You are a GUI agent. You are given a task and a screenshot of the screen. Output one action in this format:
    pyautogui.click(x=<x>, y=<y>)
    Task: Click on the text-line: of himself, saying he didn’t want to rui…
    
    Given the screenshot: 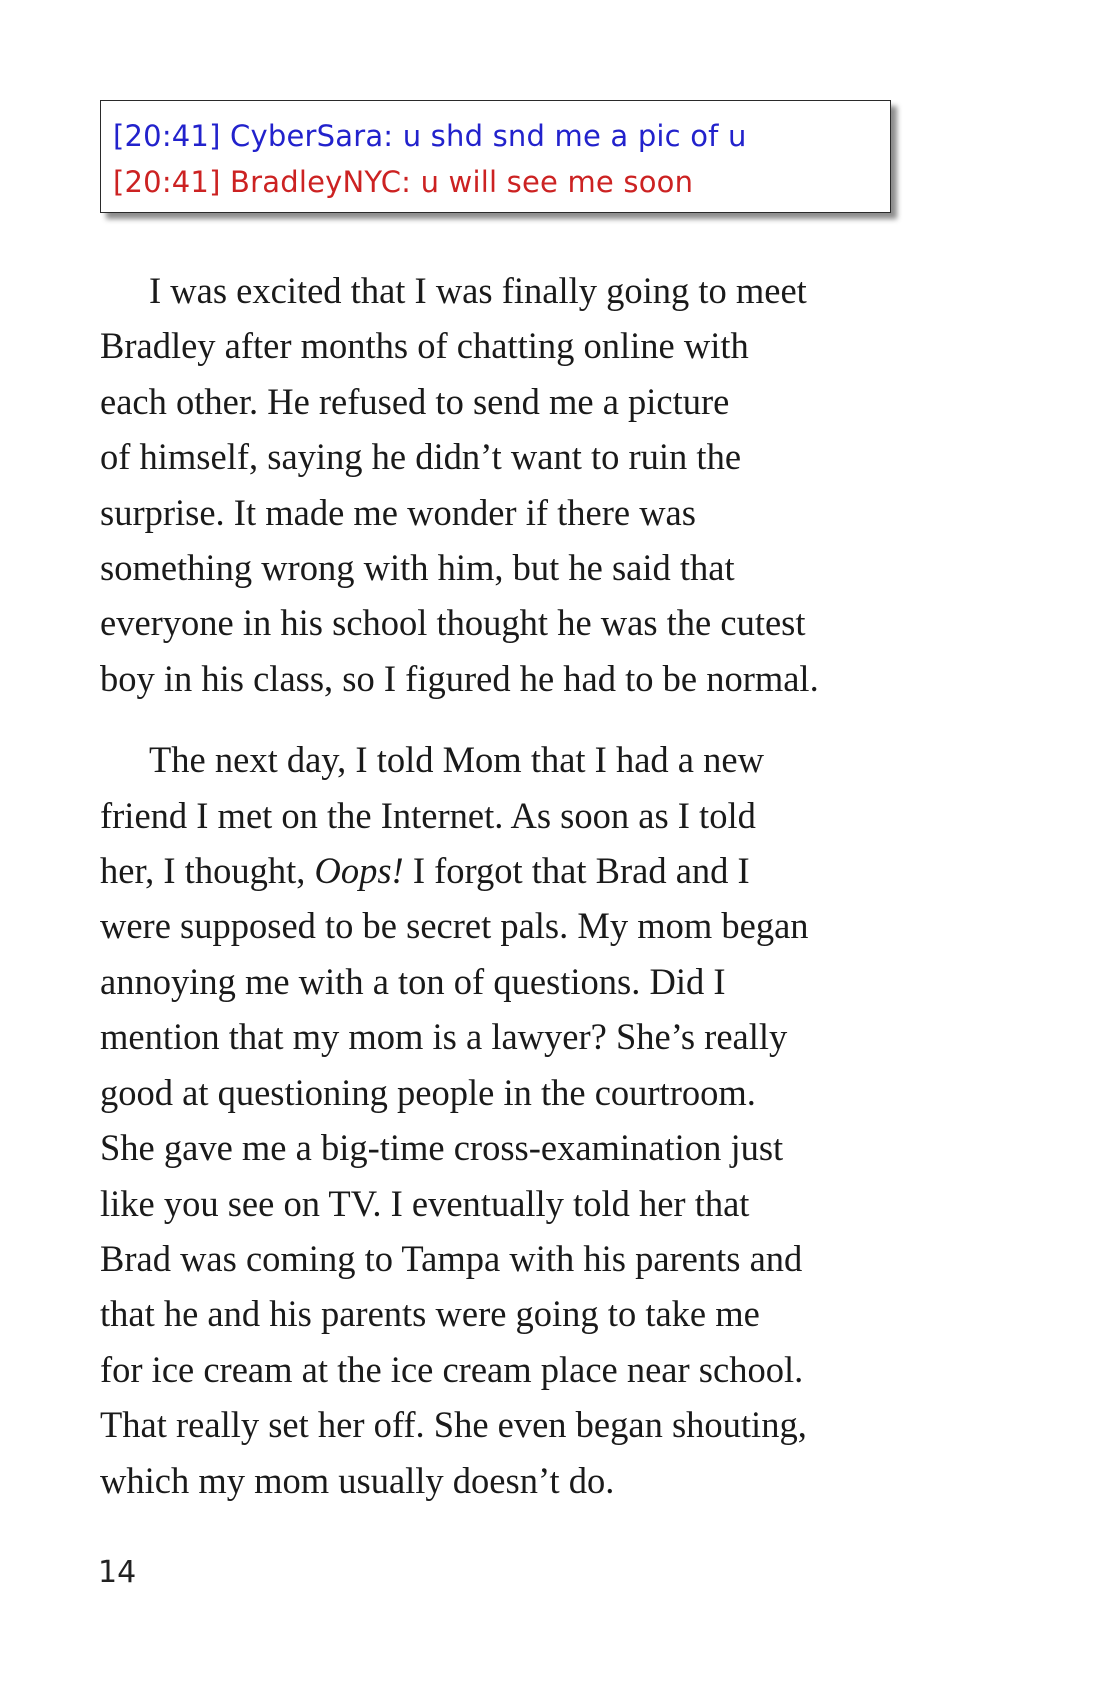 What is the action you would take?
    pyautogui.click(x=421, y=457)
    